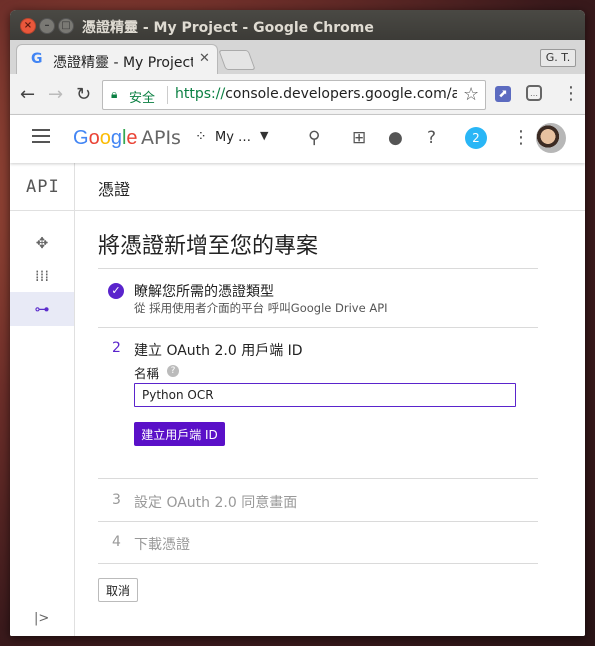 This screenshot has width=595, height=646. Describe the element at coordinates (218, 351) in the screenshot. I see `step2-title: 建立 OAuth 2.0 用戶端 ID` at that location.